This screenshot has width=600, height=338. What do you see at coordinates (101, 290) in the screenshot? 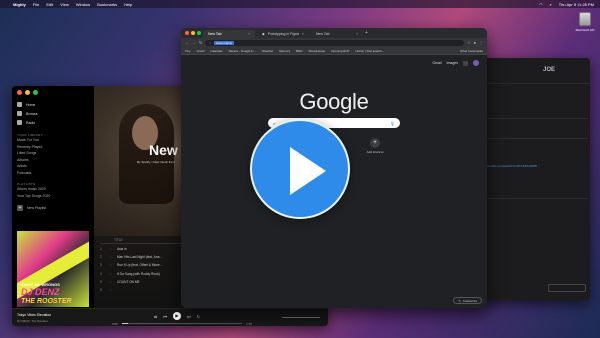
I see `track-number: 6` at bounding box center [101, 290].